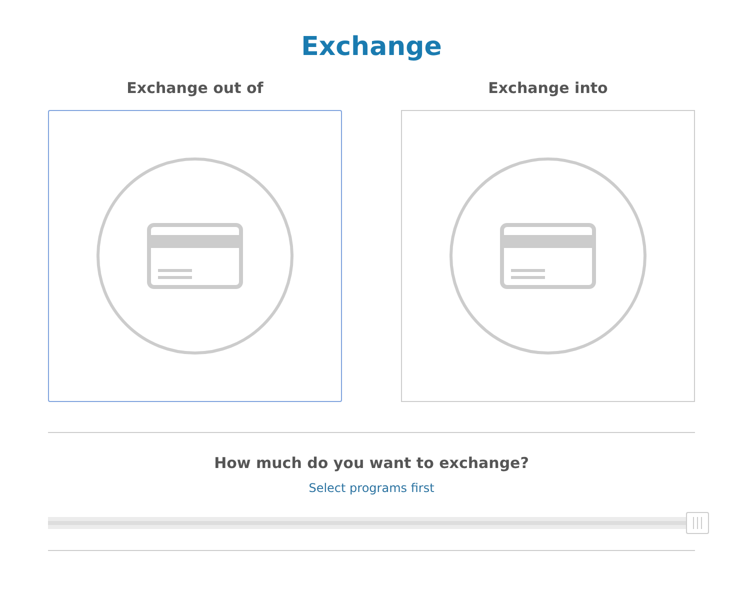  I want to click on select-programs-hint: Select programs first, so click(371, 488).